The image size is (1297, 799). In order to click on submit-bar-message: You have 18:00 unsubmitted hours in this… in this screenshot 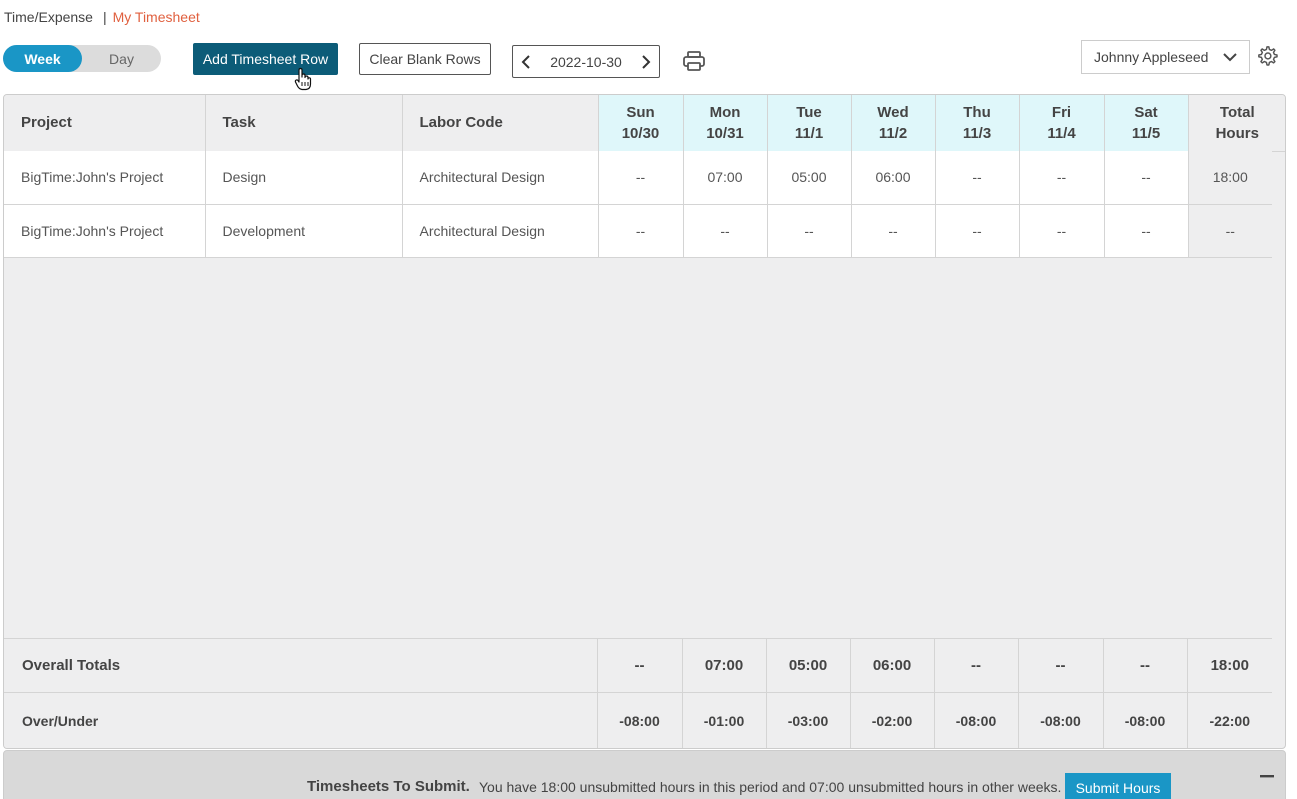, I will do `click(770, 787)`.